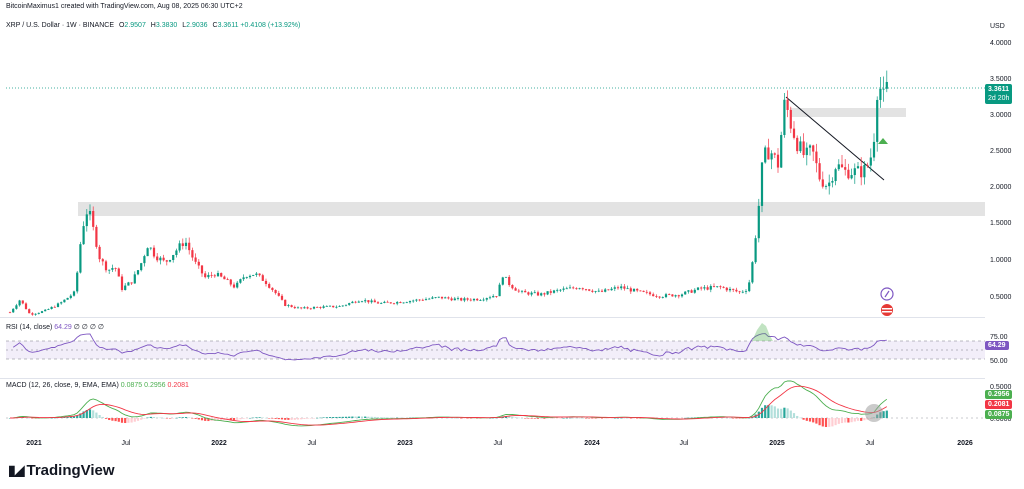 Image resolution: width=1024 pixels, height=489 pixels. What do you see at coordinates (684, 443) in the screenshot?
I see `time-tick: Jul` at bounding box center [684, 443].